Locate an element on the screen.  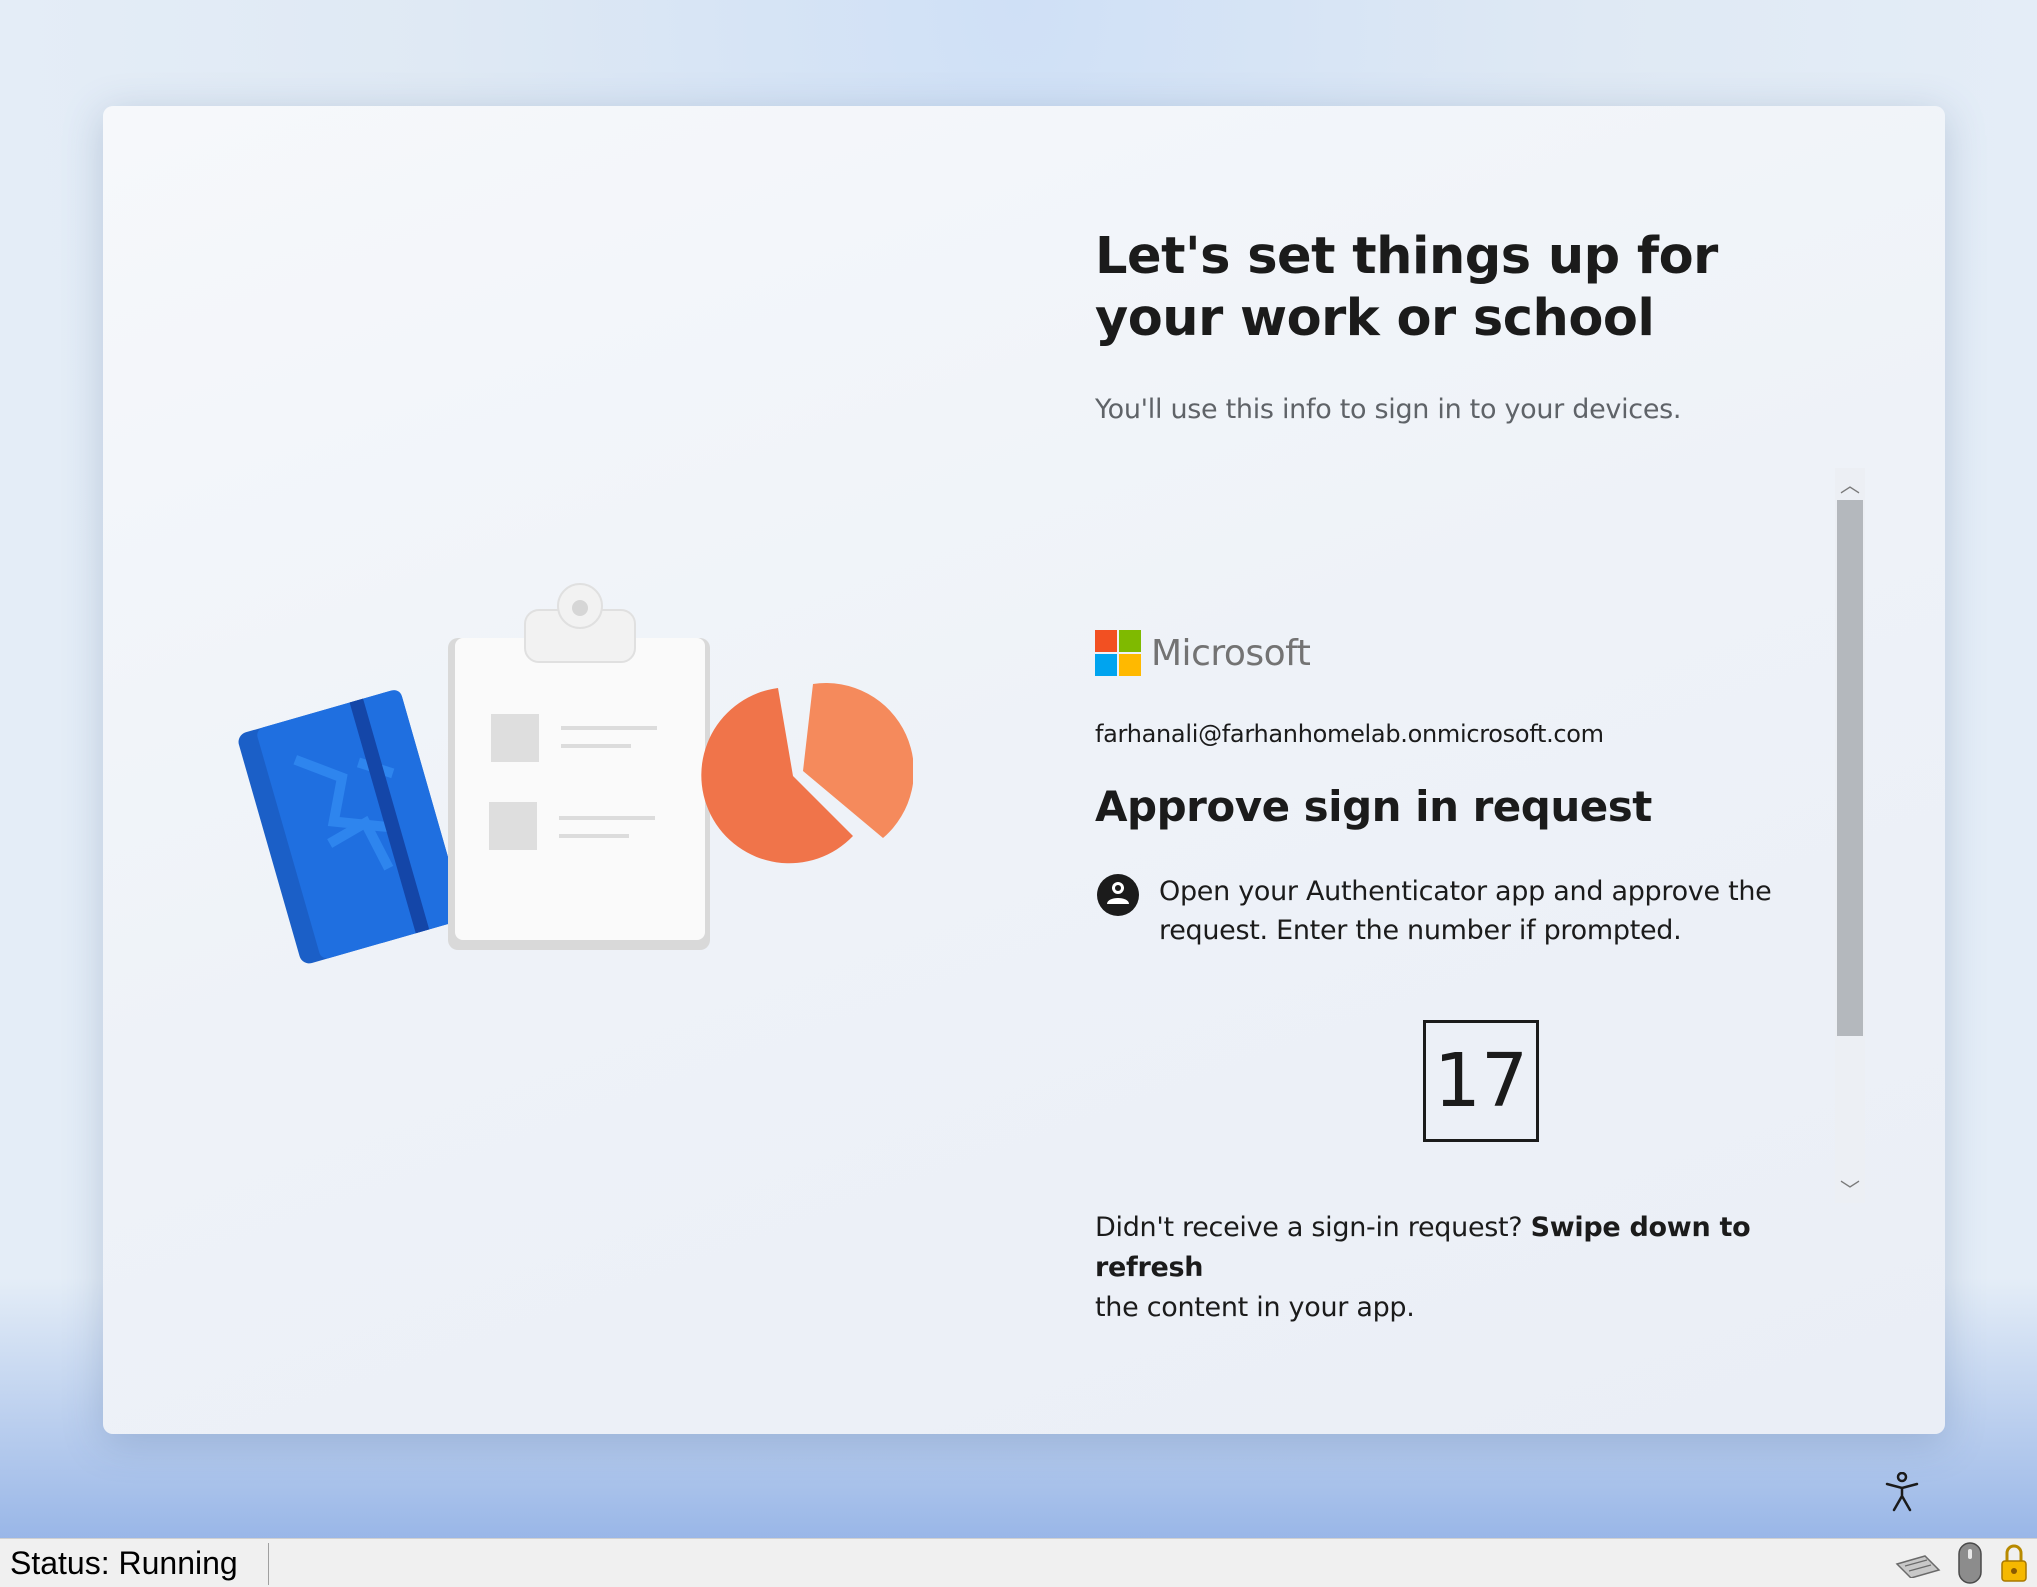
illustration is located at coordinates (575, 773).